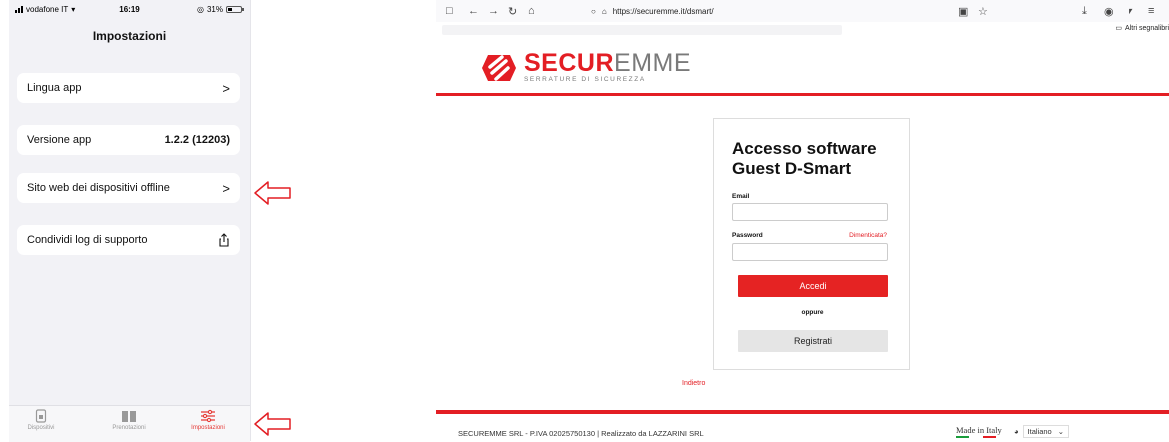  I want to click on sliders-icon, so click(208, 416).